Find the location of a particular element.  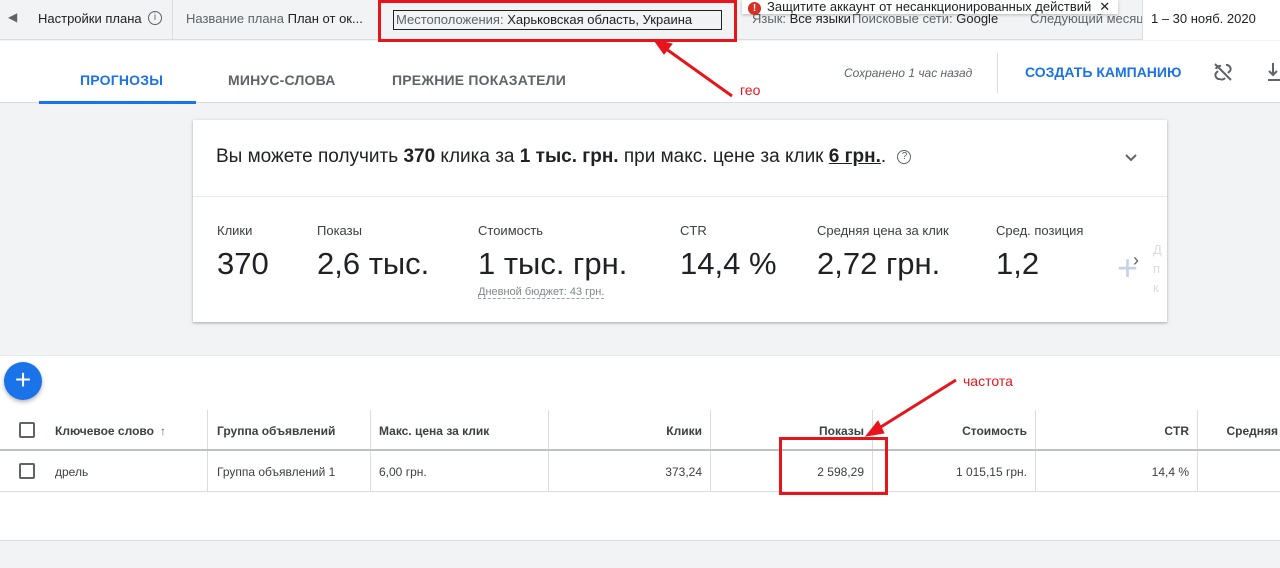

geo-annotation-label: гео is located at coordinates (750, 90).